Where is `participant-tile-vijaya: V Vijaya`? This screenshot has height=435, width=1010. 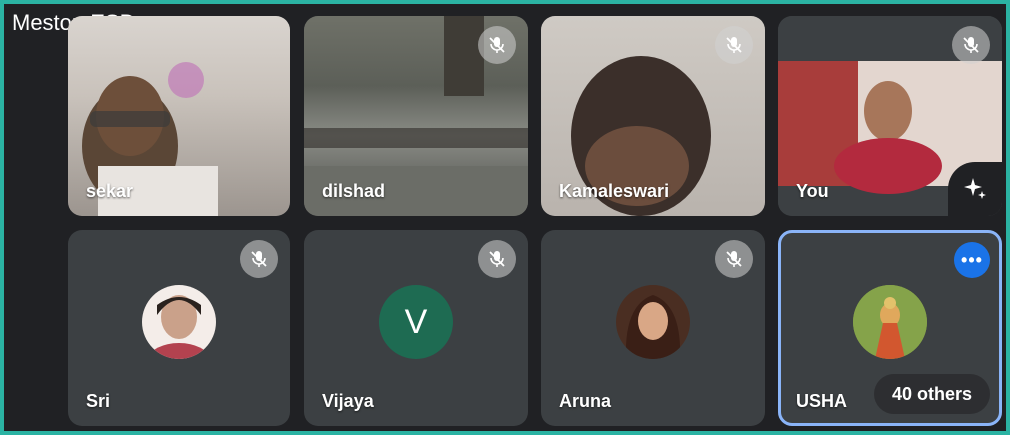
participant-tile-vijaya: V Vijaya is located at coordinates (416, 328).